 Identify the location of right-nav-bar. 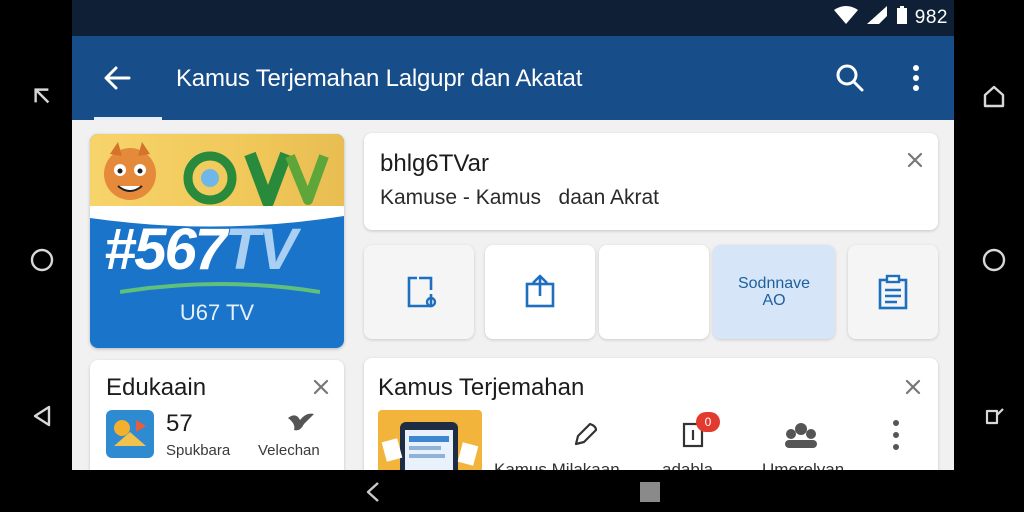
(989, 256).